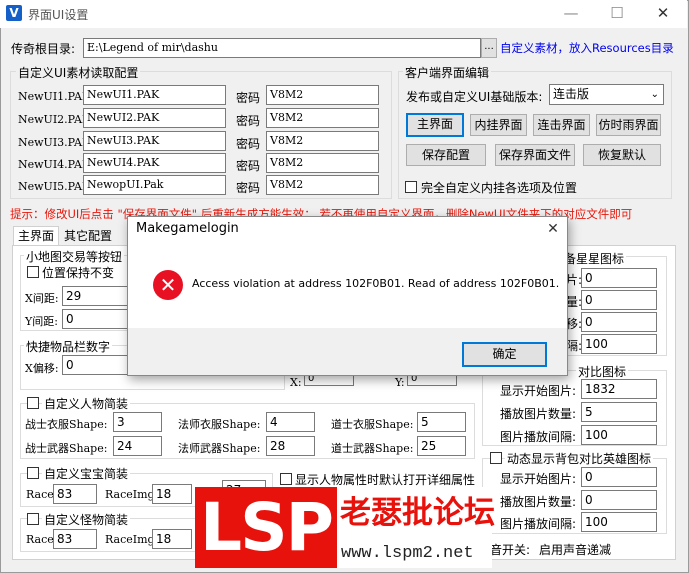 This screenshot has height=573, width=689. What do you see at coordinates (538, 391) in the screenshot?
I see `compare-row-label: 显示开始图片:` at bounding box center [538, 391].